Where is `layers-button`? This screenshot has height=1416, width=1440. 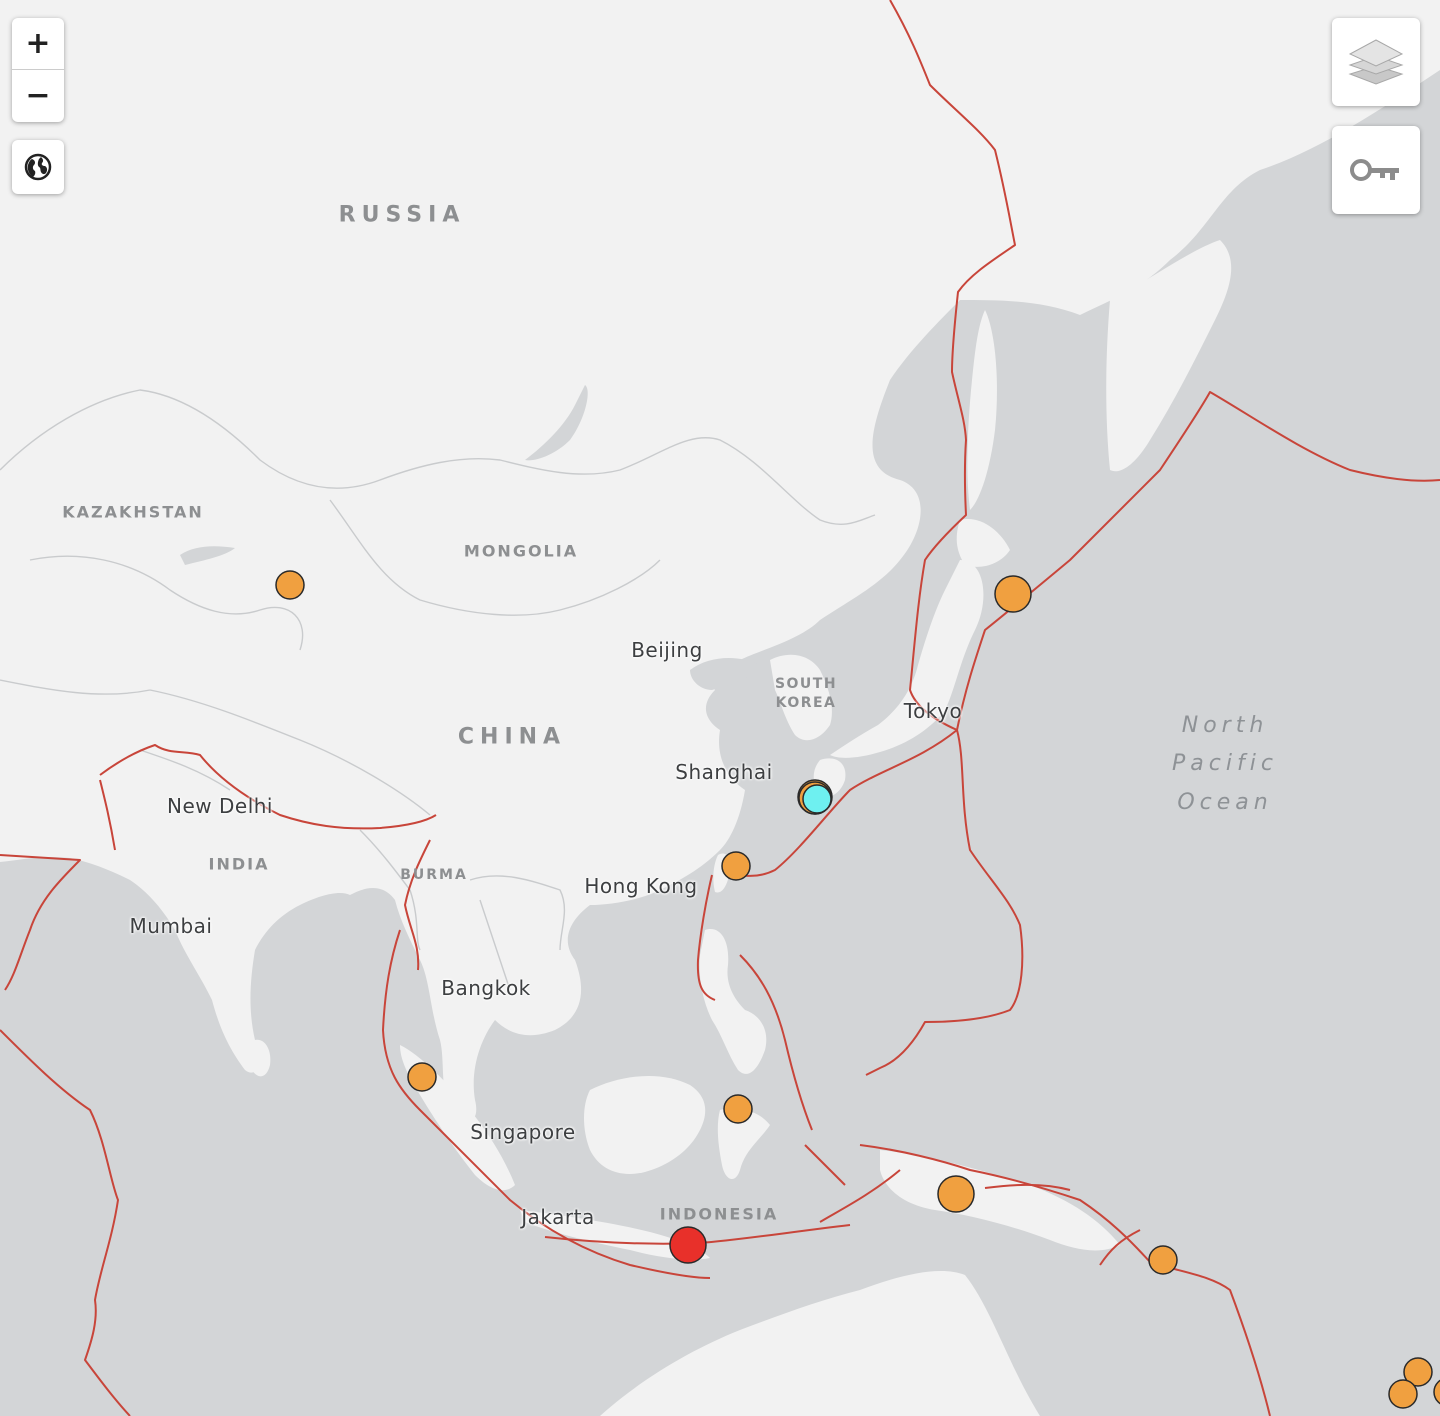 layers-button is located at coordinates (1376, 62).